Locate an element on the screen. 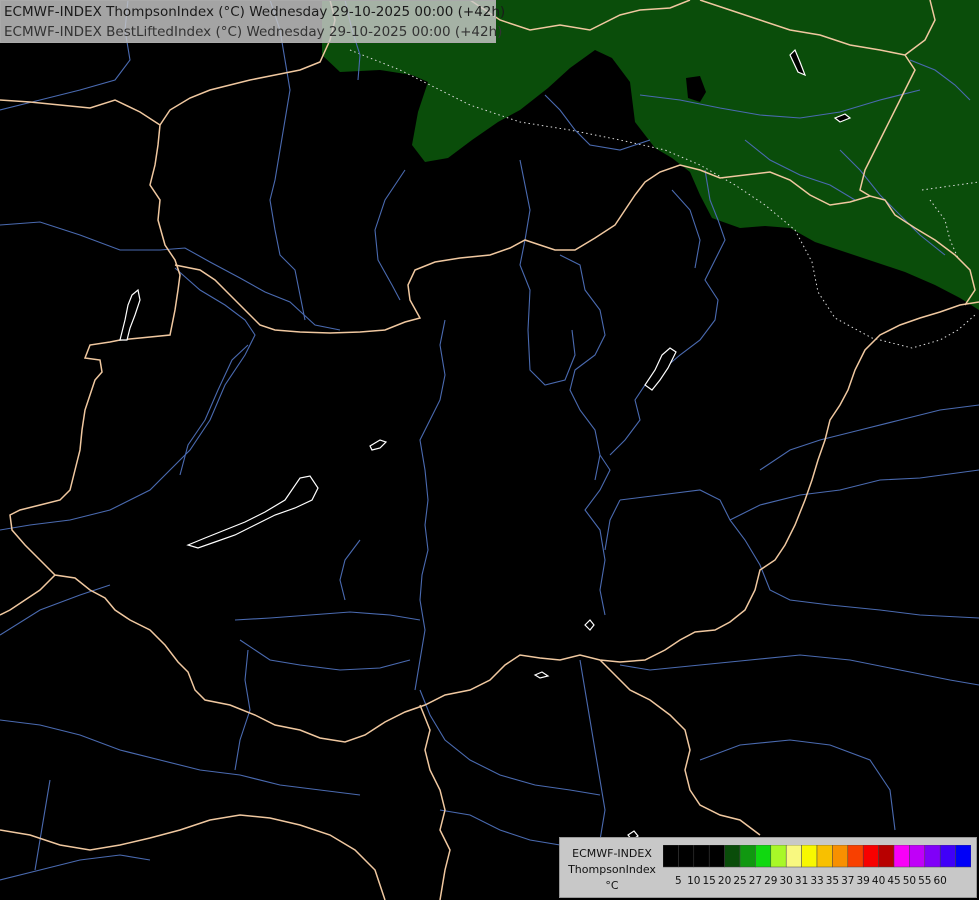 Image resolution: width=979 pixels, height=900 pixels. legend-tick-label: 60 is located at coordinates (940, 881).